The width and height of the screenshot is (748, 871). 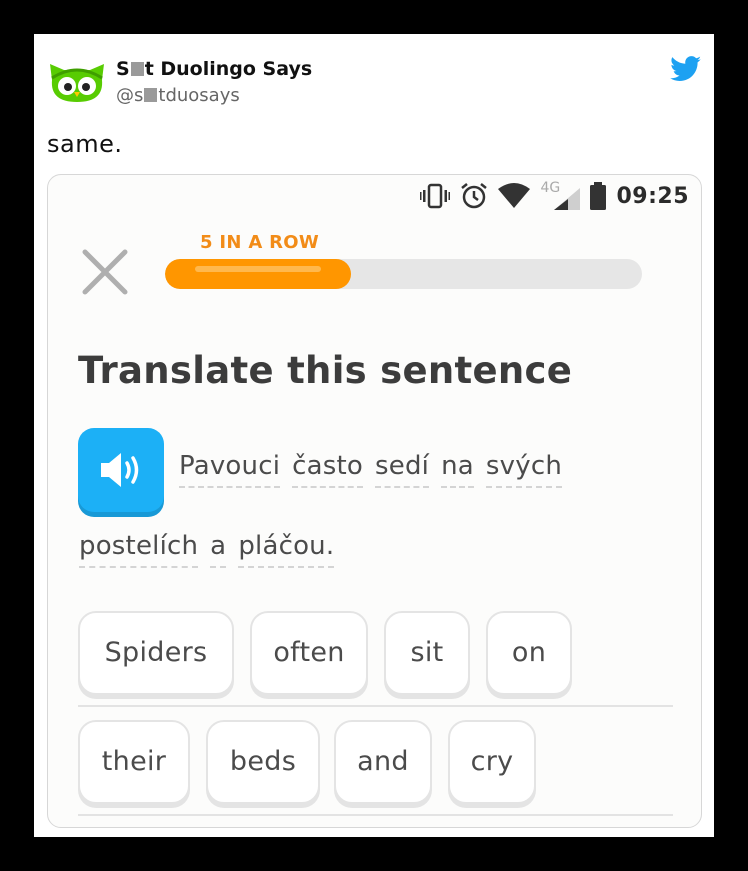 I want to click on prompt-title: Translate this sentence, so click(x=325, y=370).